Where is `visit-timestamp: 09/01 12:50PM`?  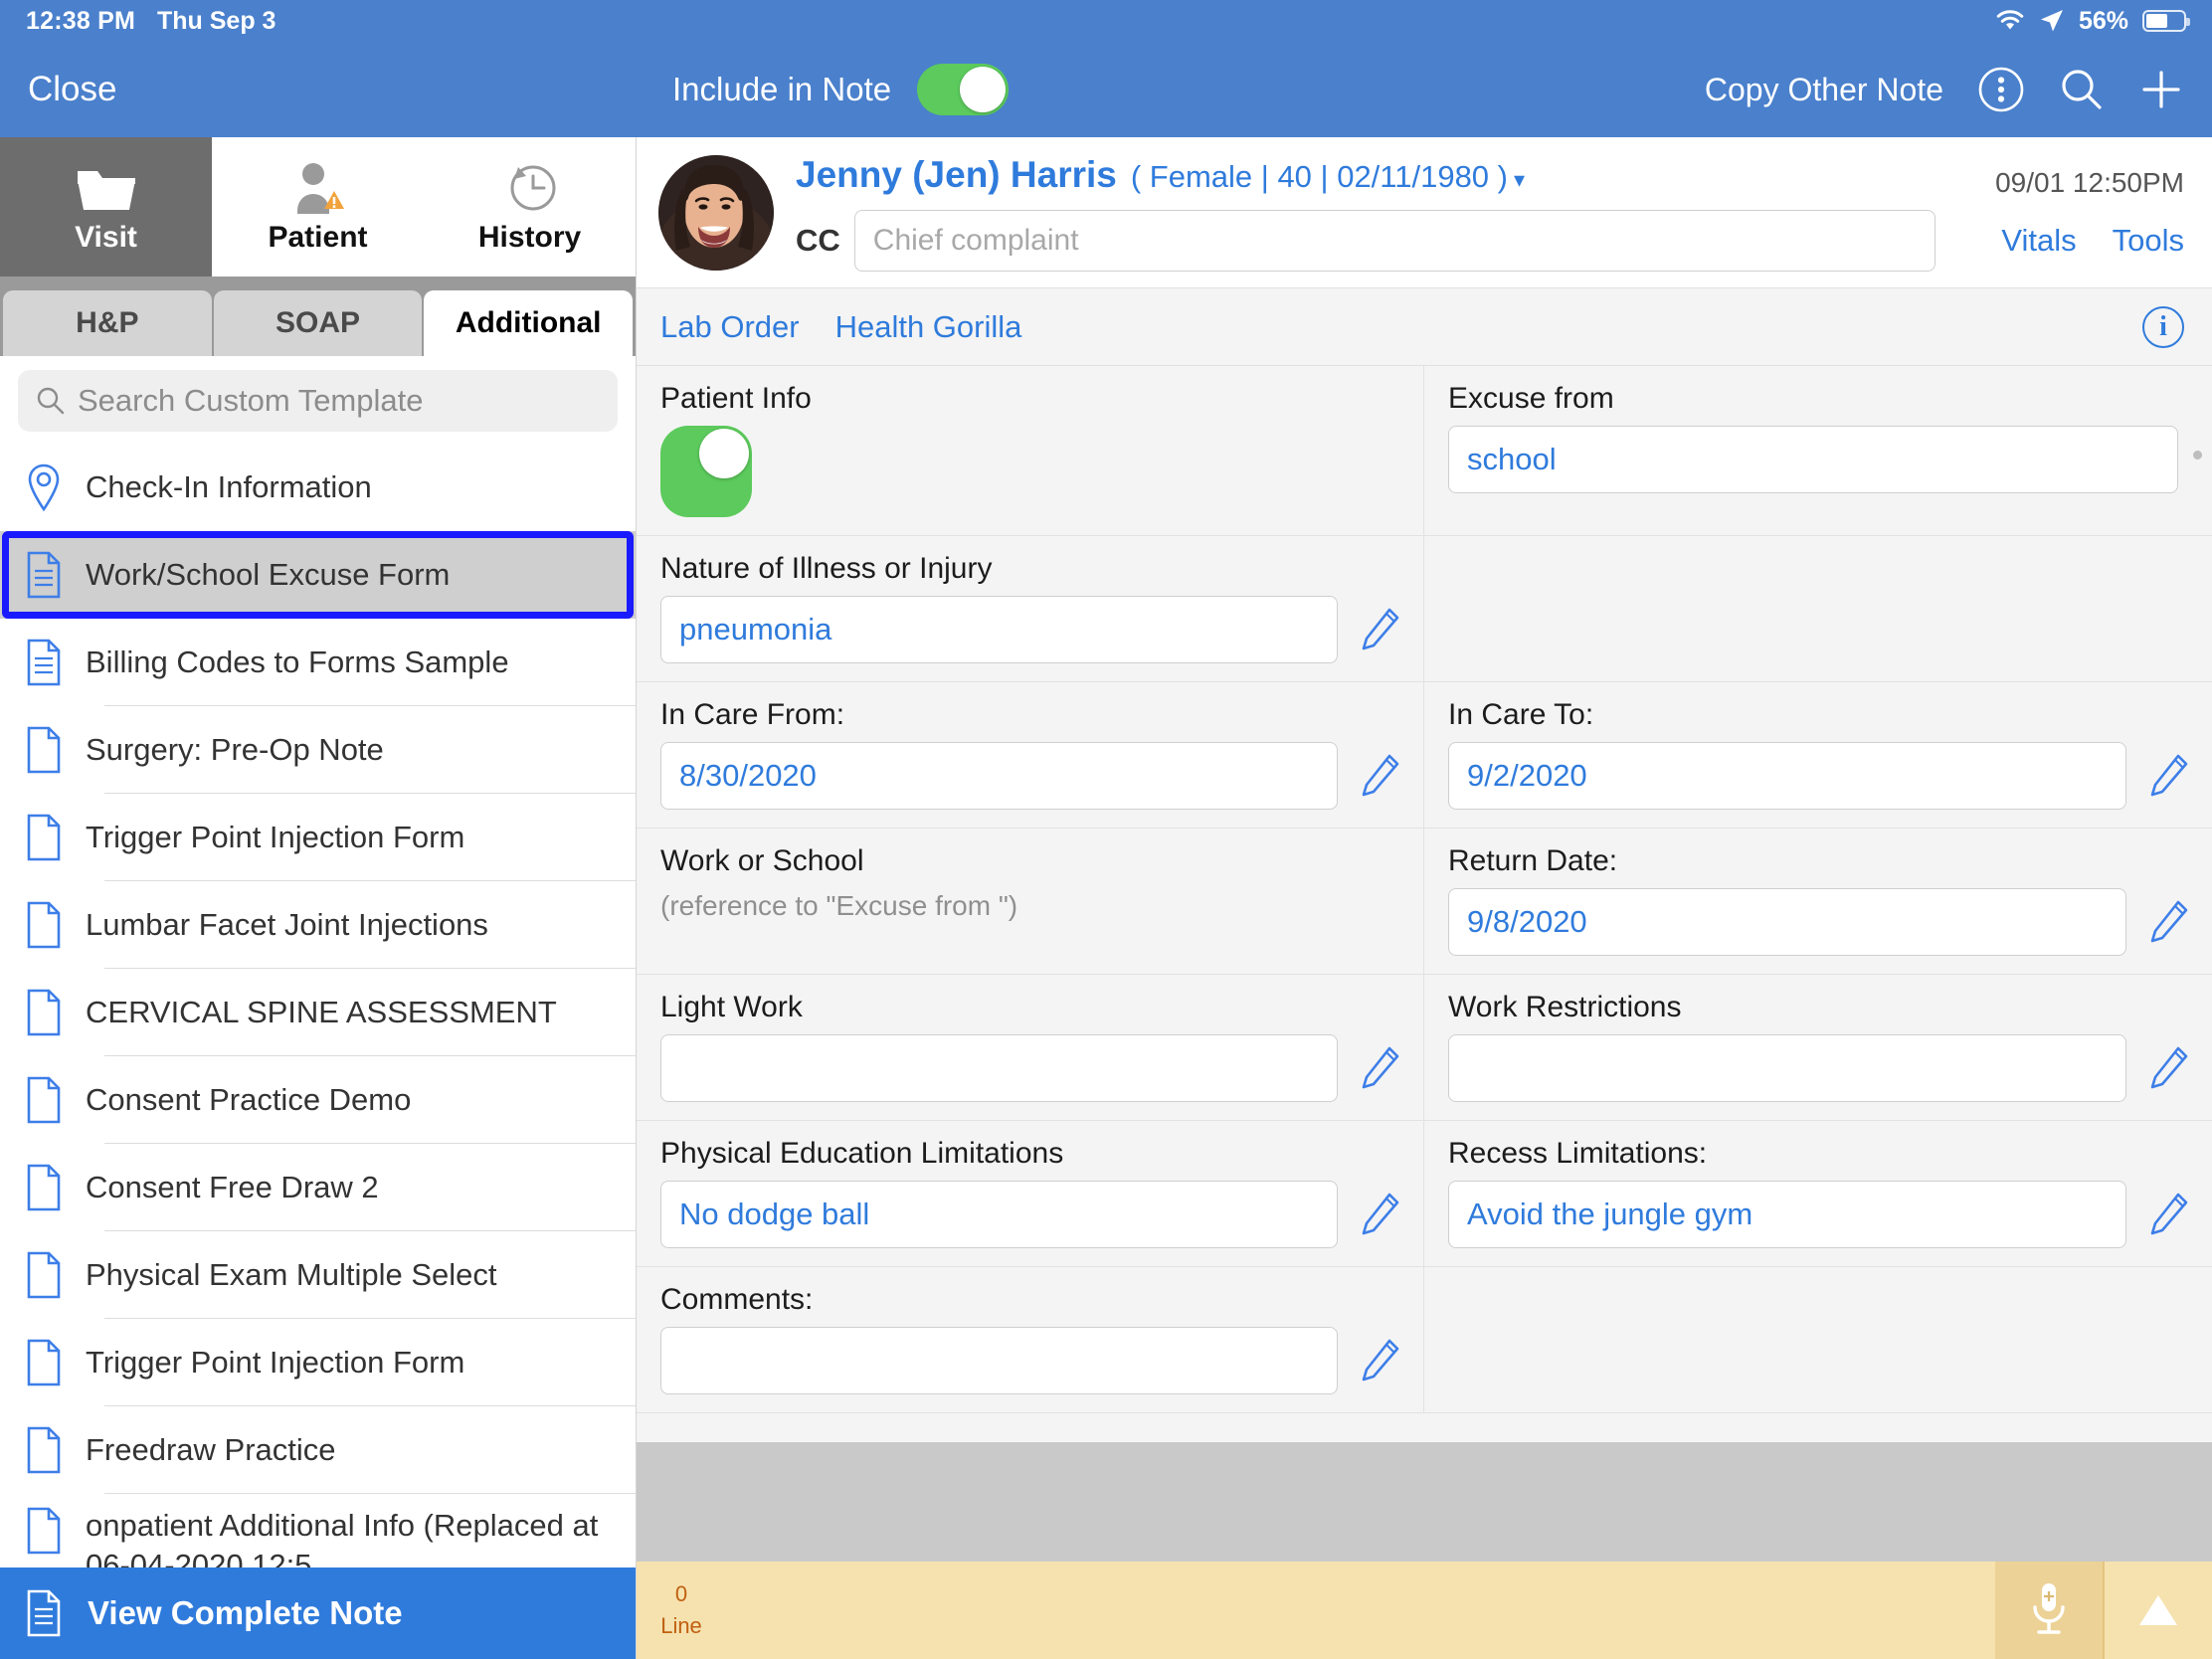 visit-timestamp: 09/01 12:50PM is located at coordinates (2089, 182).